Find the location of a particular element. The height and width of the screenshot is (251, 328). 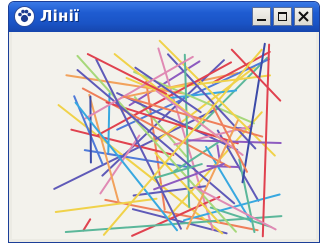

minimize-icon is located at coordinates (261, 20).